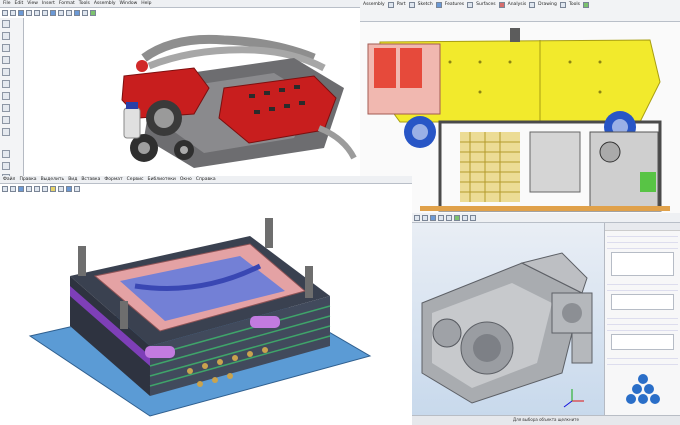  Describe the element at coordinates (146, 3) in the screenshot. I see `menu-help: Help` at that location.